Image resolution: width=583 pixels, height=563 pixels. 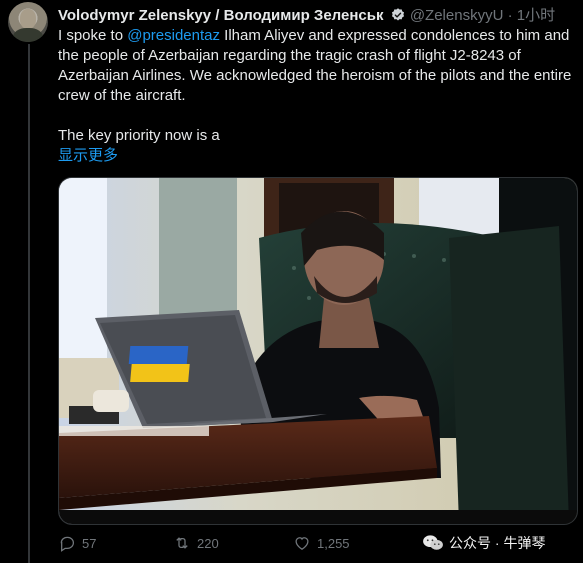 What do you see at coordinates (173, 35) in the screenshot?
I see `mention-link: @presidentaz` at bounding box center [173, 35].